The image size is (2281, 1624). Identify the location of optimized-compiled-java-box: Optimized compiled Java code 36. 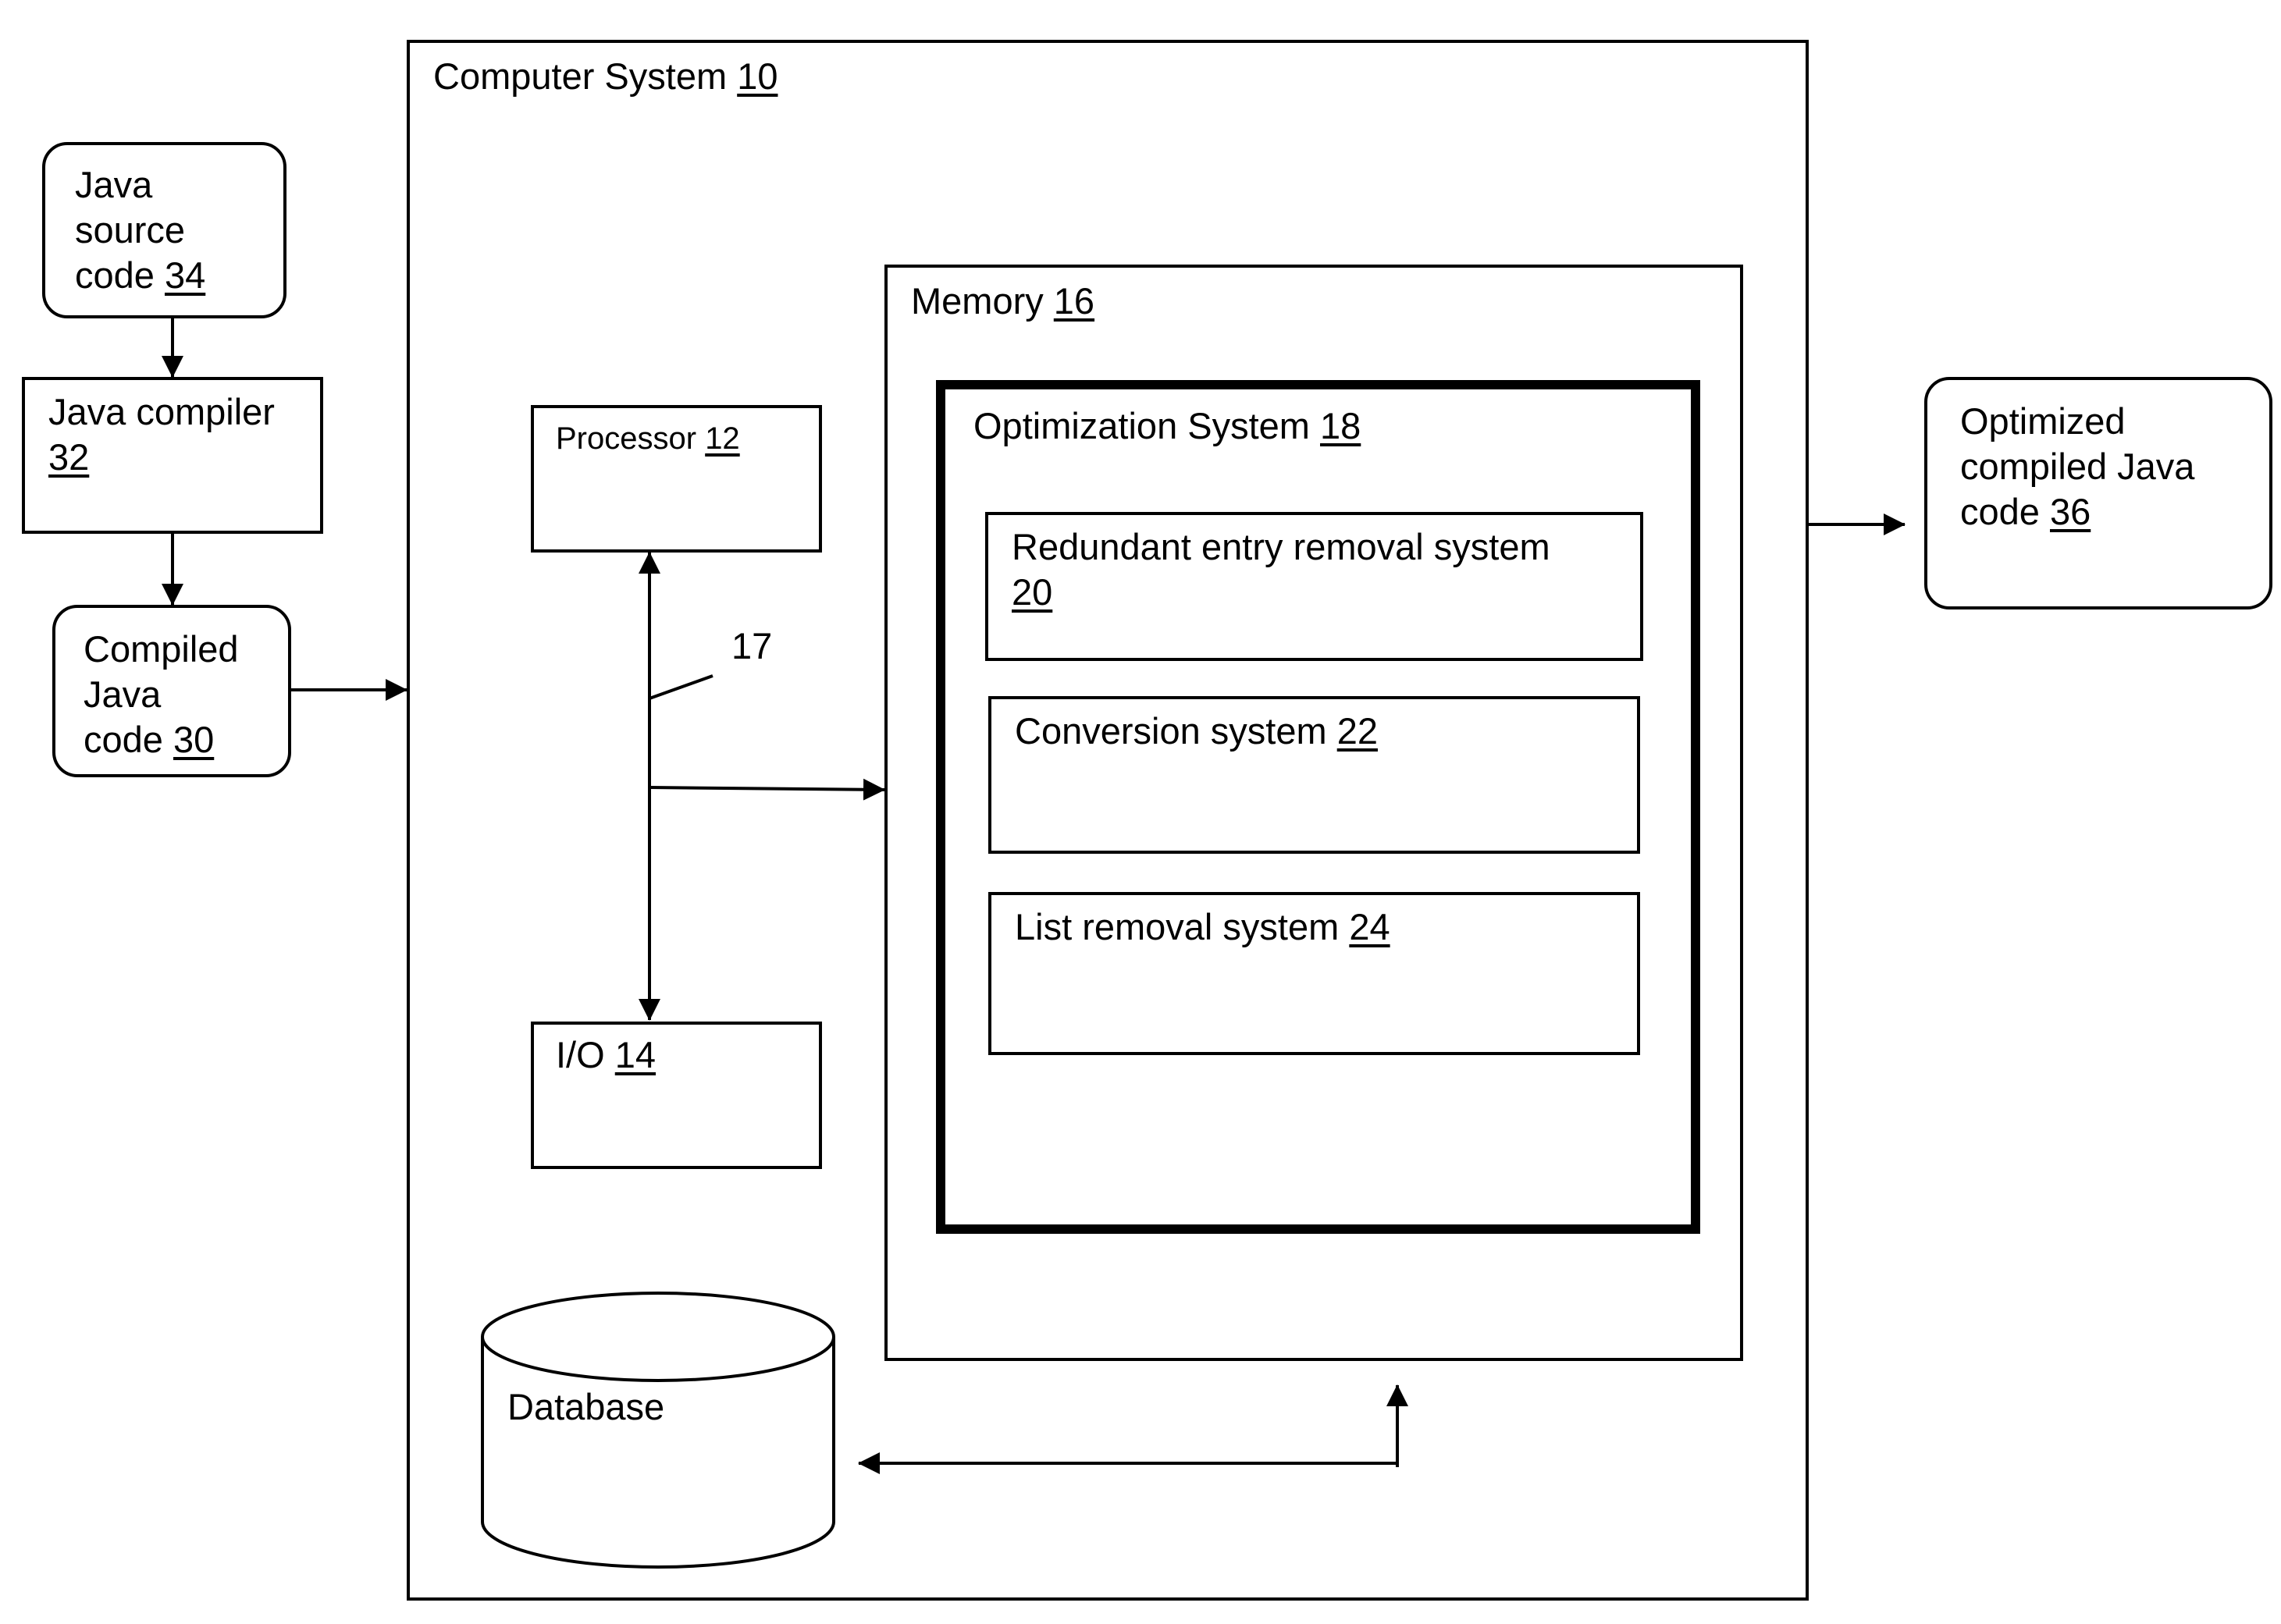
(2098, 493).